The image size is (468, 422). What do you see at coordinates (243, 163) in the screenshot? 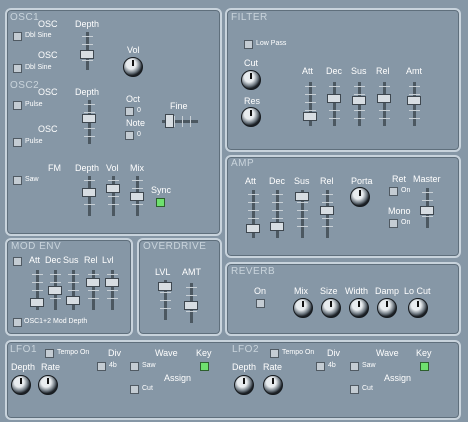
I see `amp-title: AMP` at bounding box center [243, 163].